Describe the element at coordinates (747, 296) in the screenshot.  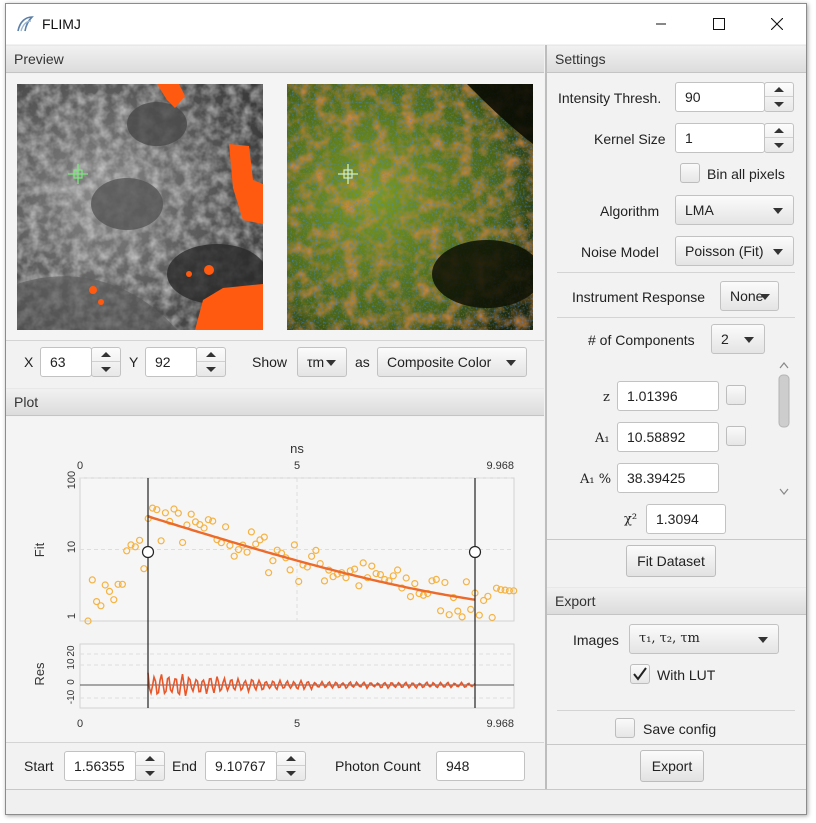
I see `instrument-response-value: None` at that location.